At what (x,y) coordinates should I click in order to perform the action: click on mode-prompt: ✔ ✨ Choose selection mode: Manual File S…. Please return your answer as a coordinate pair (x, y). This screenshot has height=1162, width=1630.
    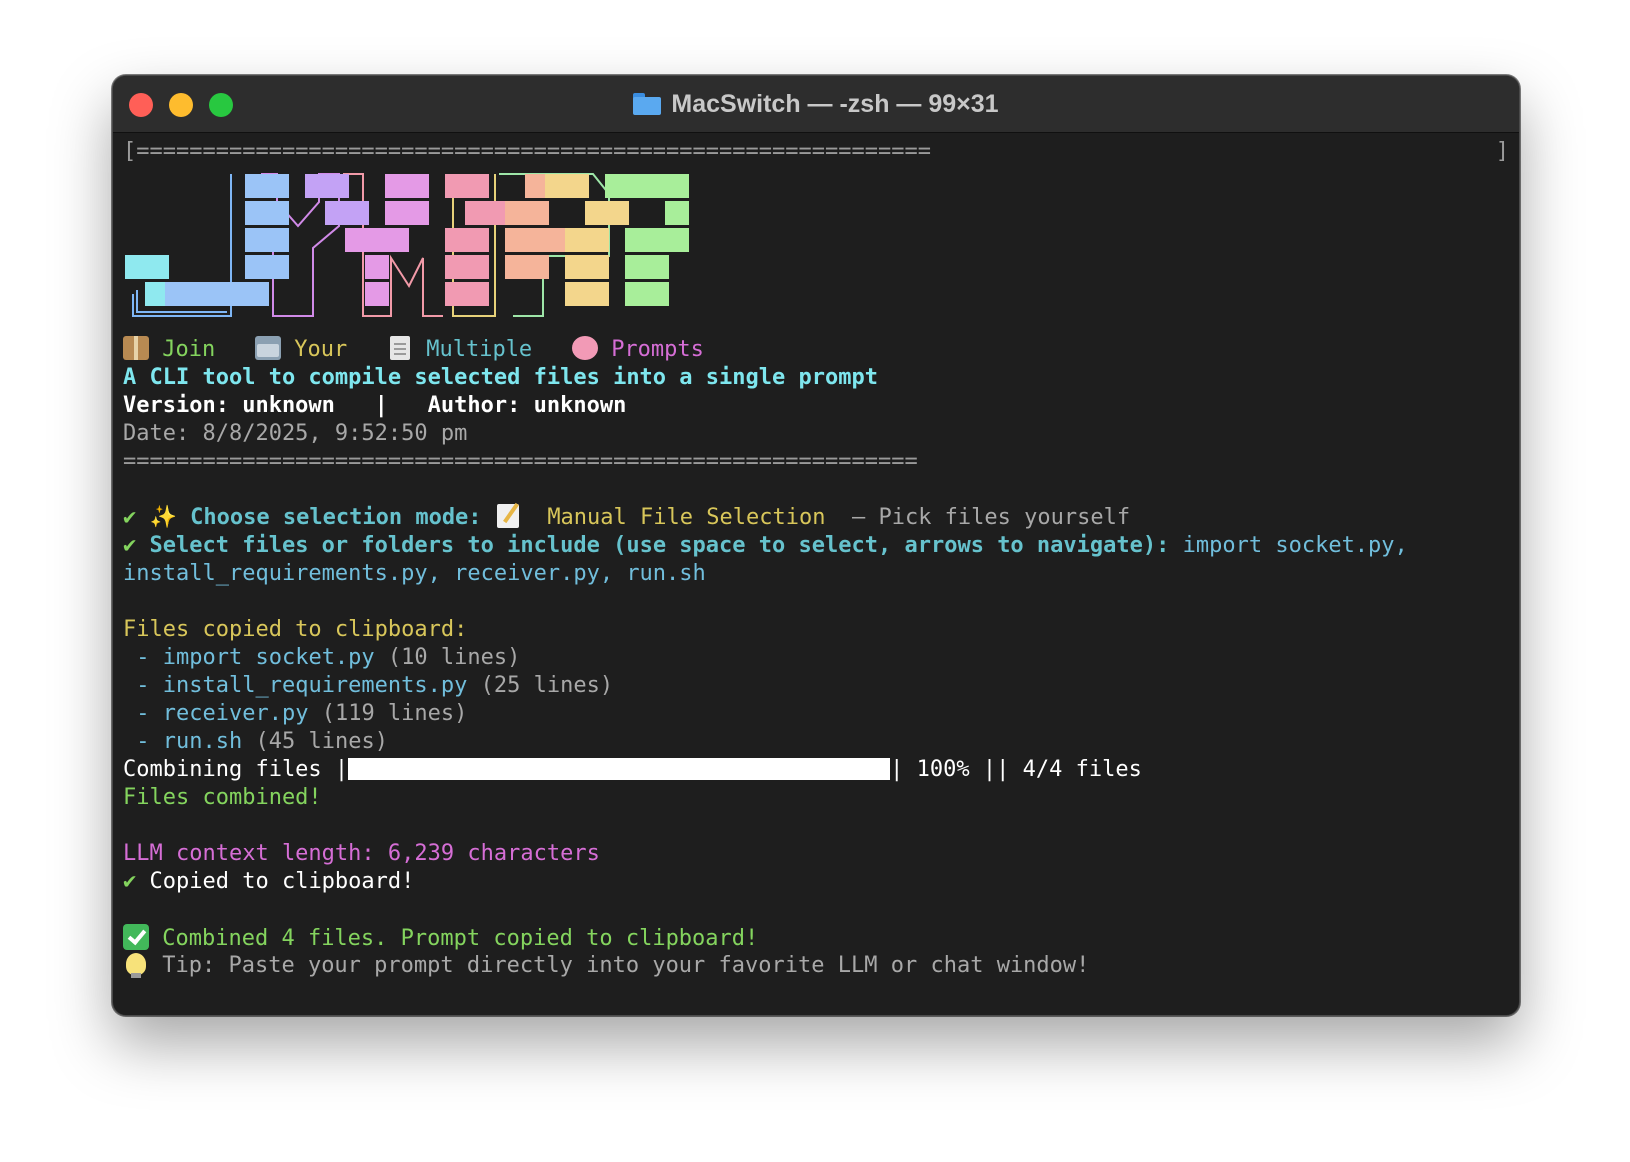
    Looking at the image, I should click on (627, 517).